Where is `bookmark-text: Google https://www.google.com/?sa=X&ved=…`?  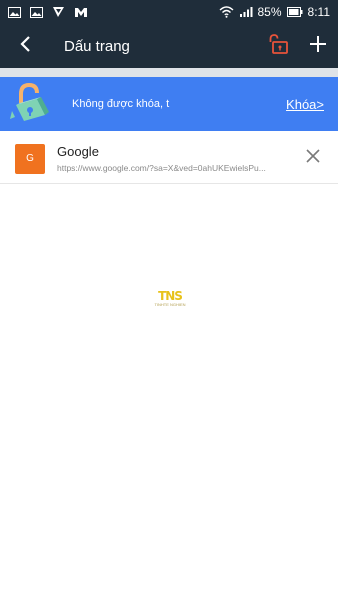
bookmark-text: Google https://www.google.com/?sa=X&ved=… is located at coordinates (173, 158).